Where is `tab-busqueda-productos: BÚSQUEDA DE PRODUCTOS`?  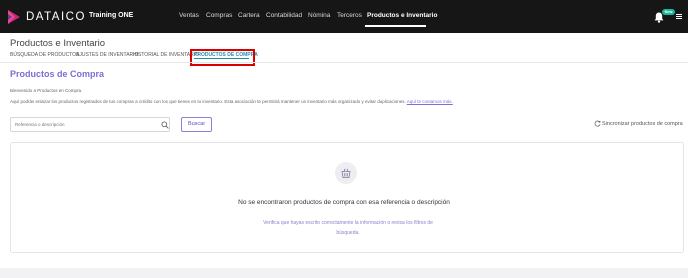
tab-busqueda-productos: BÚSQUEDA DE PRODUCTOS is located at coordinates (44, 55).